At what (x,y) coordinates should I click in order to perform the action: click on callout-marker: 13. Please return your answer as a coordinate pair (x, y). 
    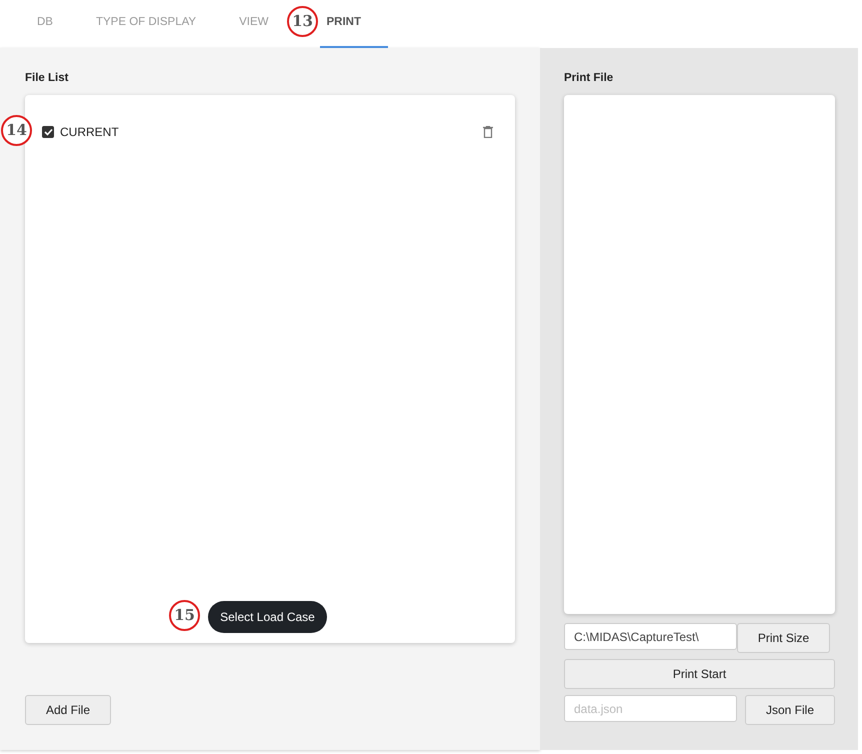
    Looking at the image, I should click on (302, 21).